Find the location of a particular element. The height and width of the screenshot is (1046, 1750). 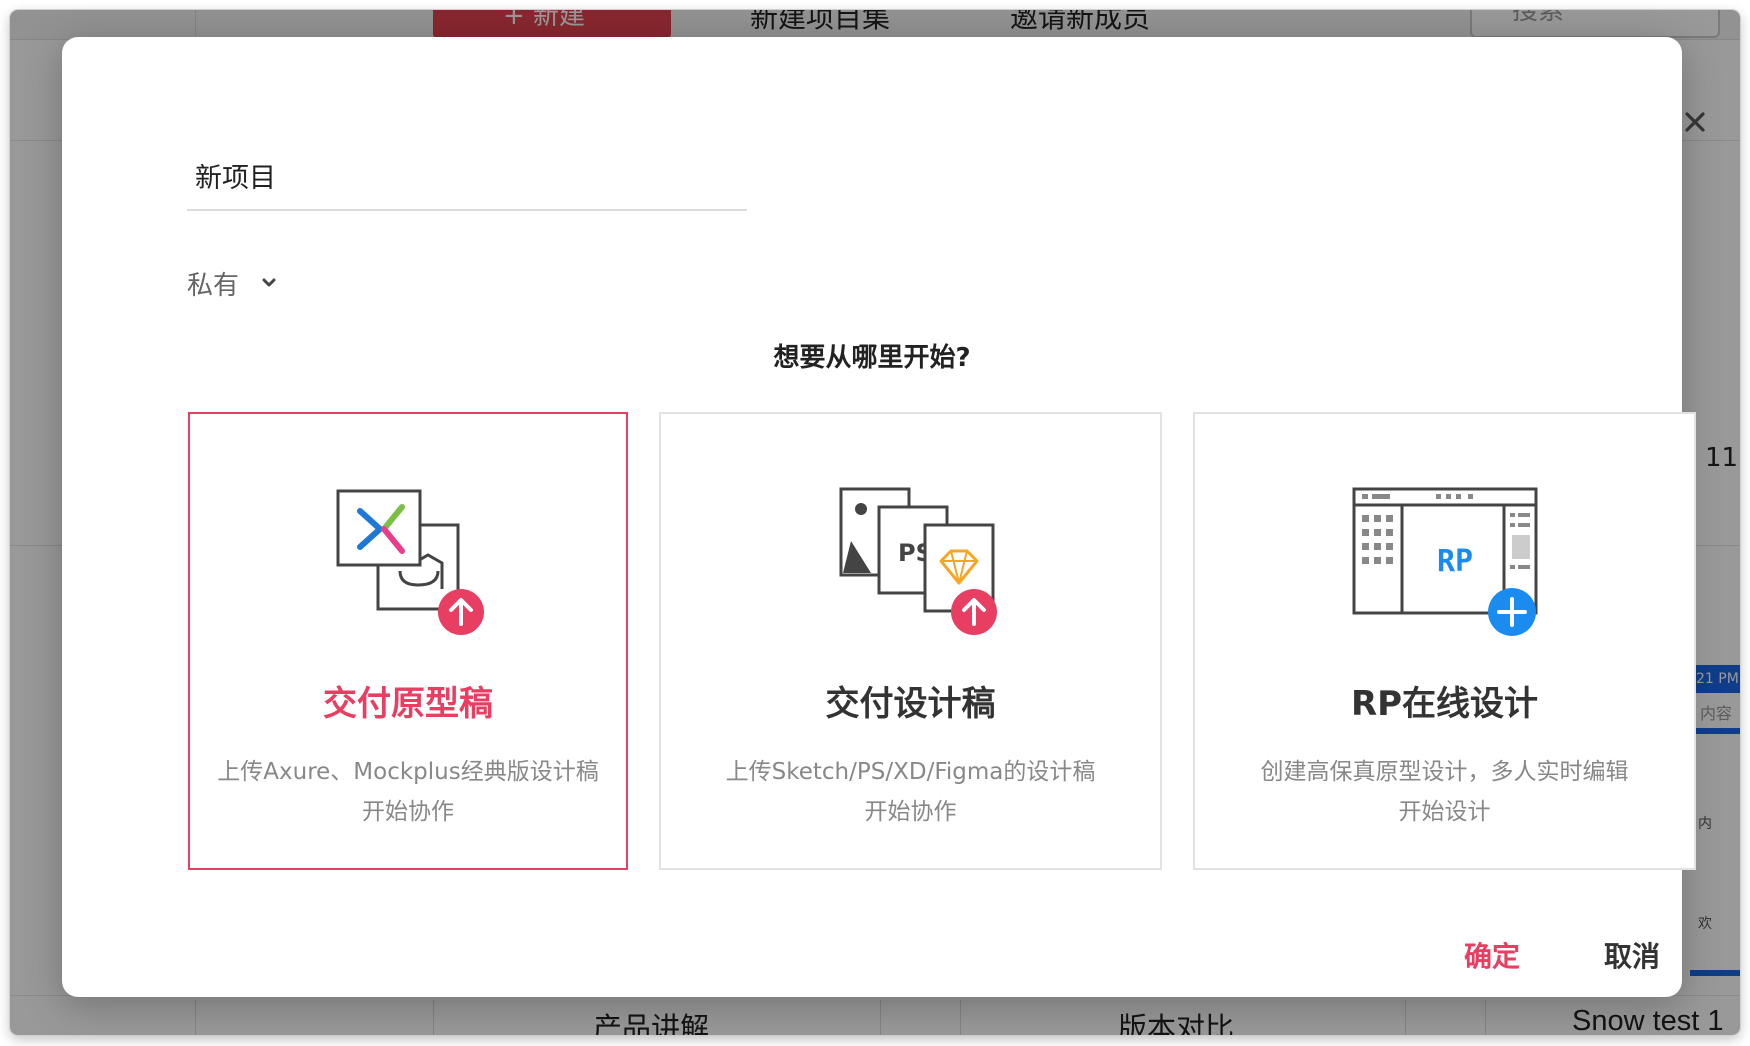

confirm-button: 确定 is located at coordinates (1492, 955).